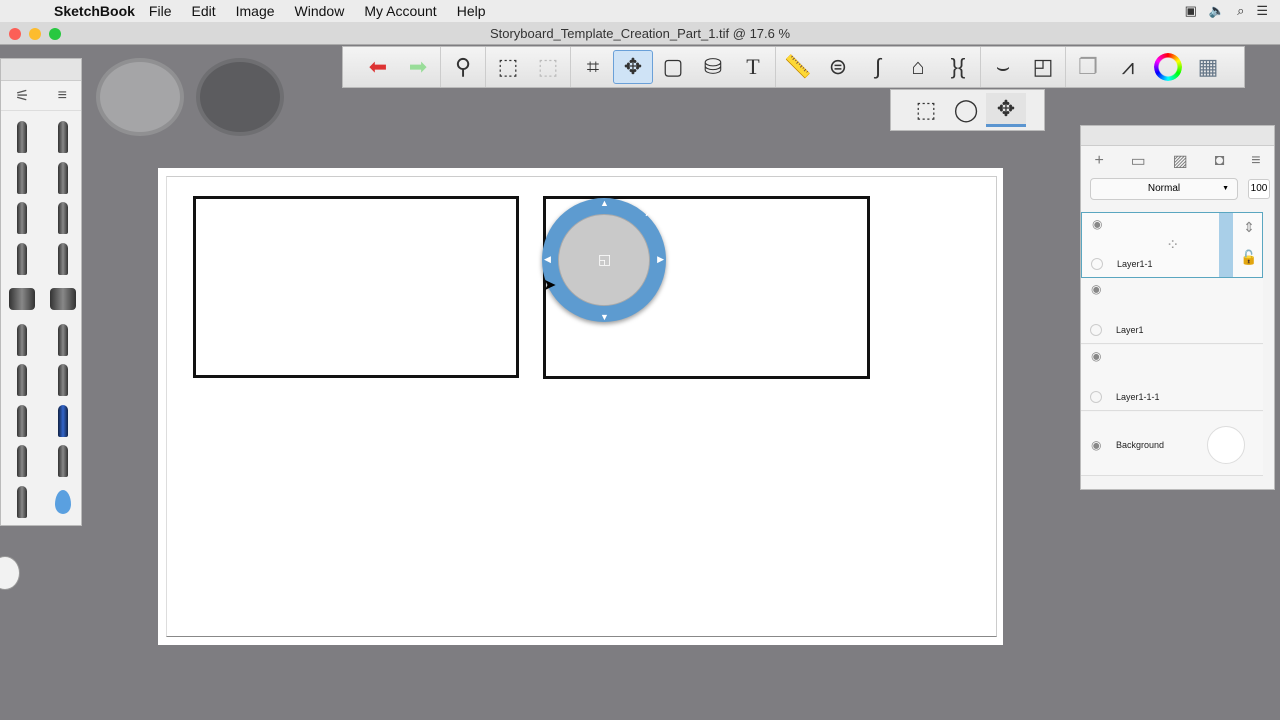  Describe the element at coordinates (1262, 11) in the screenshot. I see `list-icon: ☰` at that location.